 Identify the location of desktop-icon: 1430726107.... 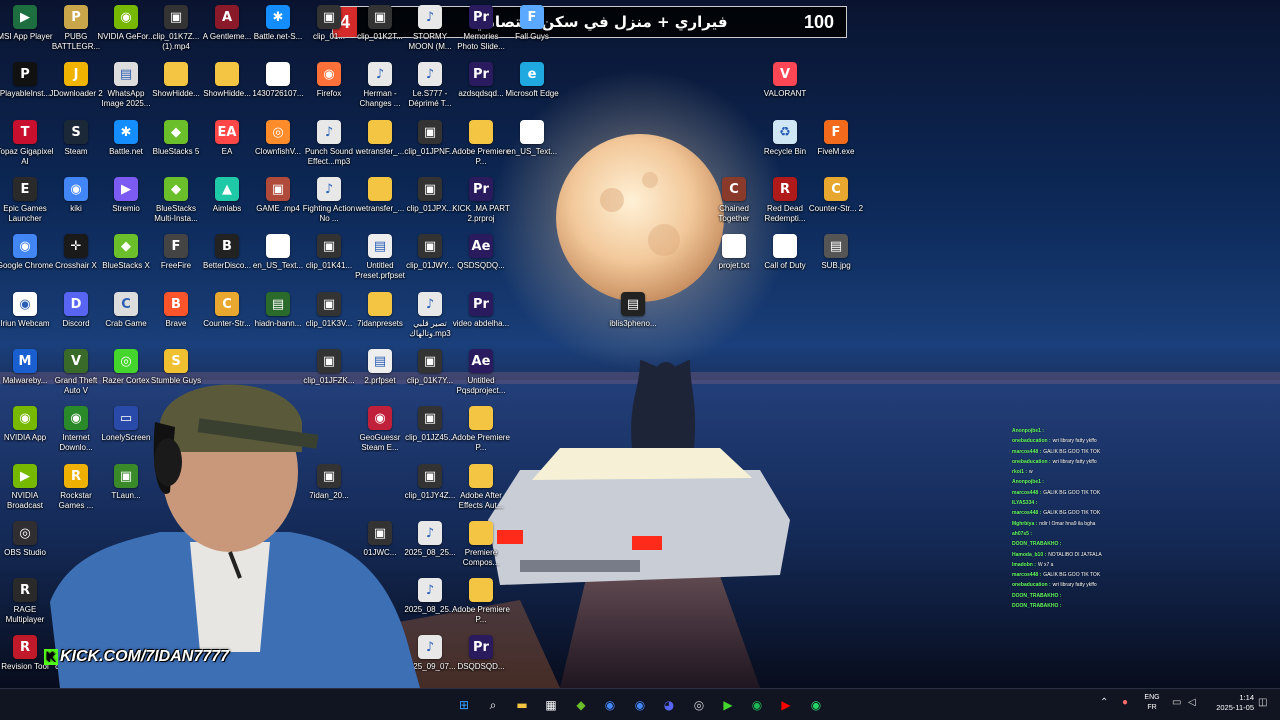
(278, 89).